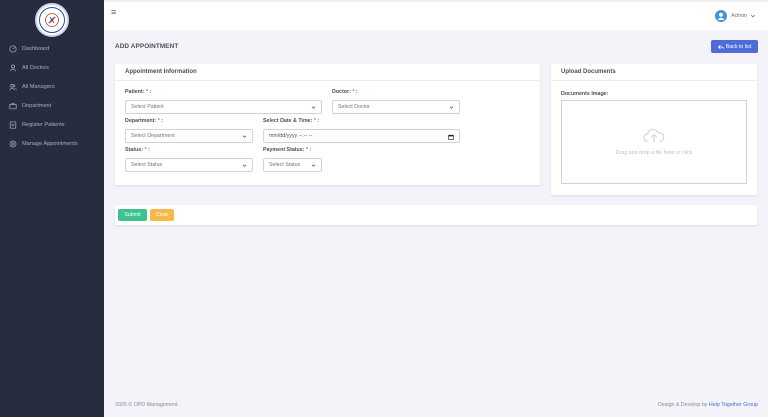  Describe the element at coordinates (223, 107) in the screenshot. I see `patient-select: Select Patient` at that location.